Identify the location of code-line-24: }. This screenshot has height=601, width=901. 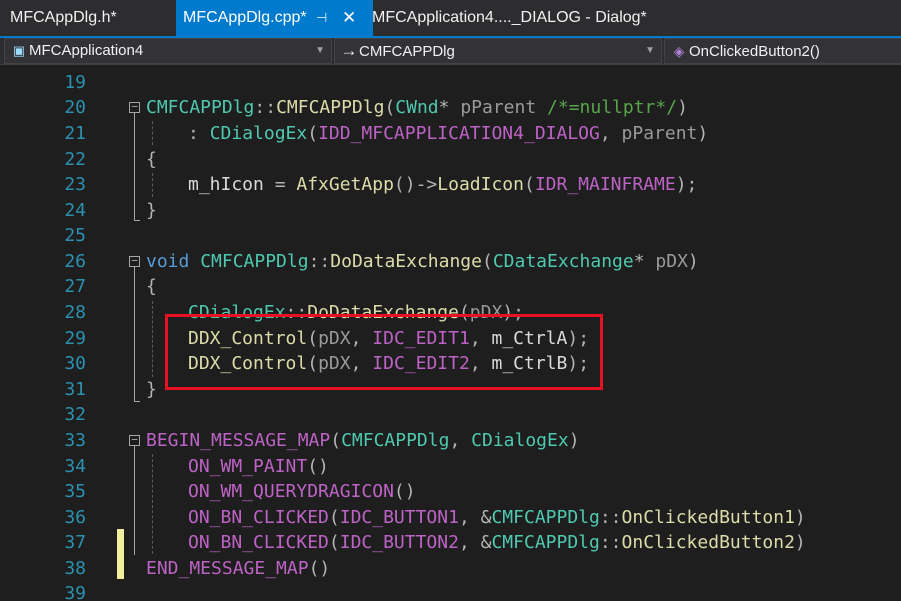
(151, 211).